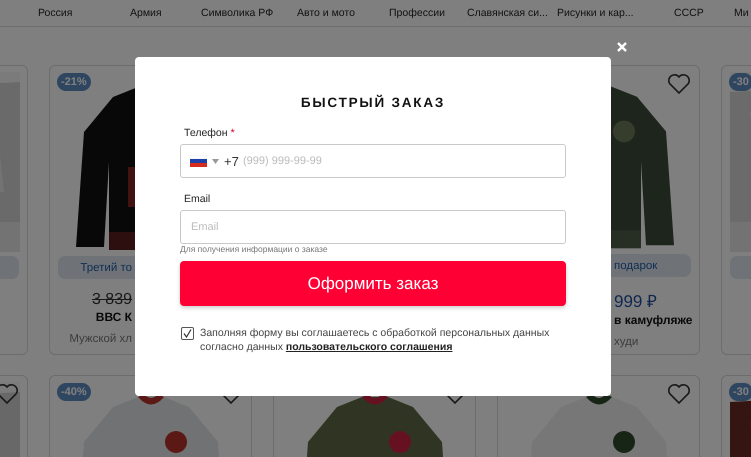 This screenshot has height=457, width=751. Describe the element at coordinates (636, 301) in the screenshot. I see `price: 999 ₽` at that location.